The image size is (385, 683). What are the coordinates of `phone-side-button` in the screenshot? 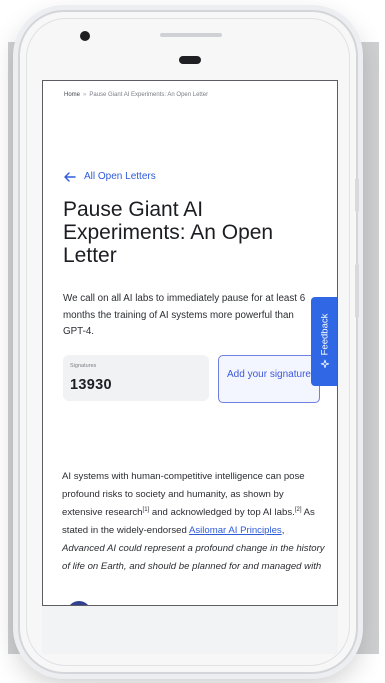 It's located at (357, 195).